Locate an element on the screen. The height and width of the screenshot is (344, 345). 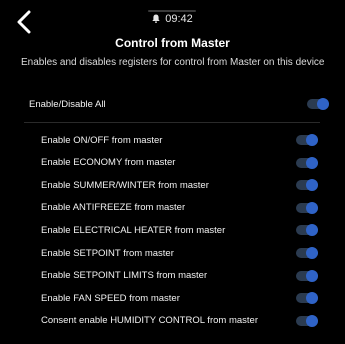
list-item: Enable FAN SPEED from master is located at coordinates (110, 298).